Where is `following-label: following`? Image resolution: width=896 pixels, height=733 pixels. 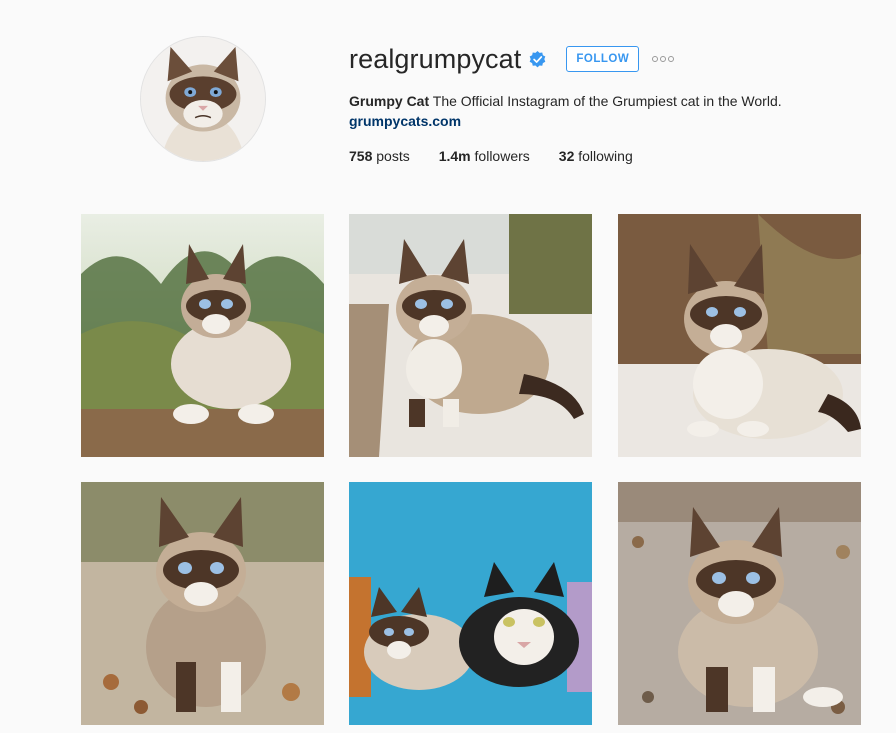 following-label: following is located at coordinates (605, 156).